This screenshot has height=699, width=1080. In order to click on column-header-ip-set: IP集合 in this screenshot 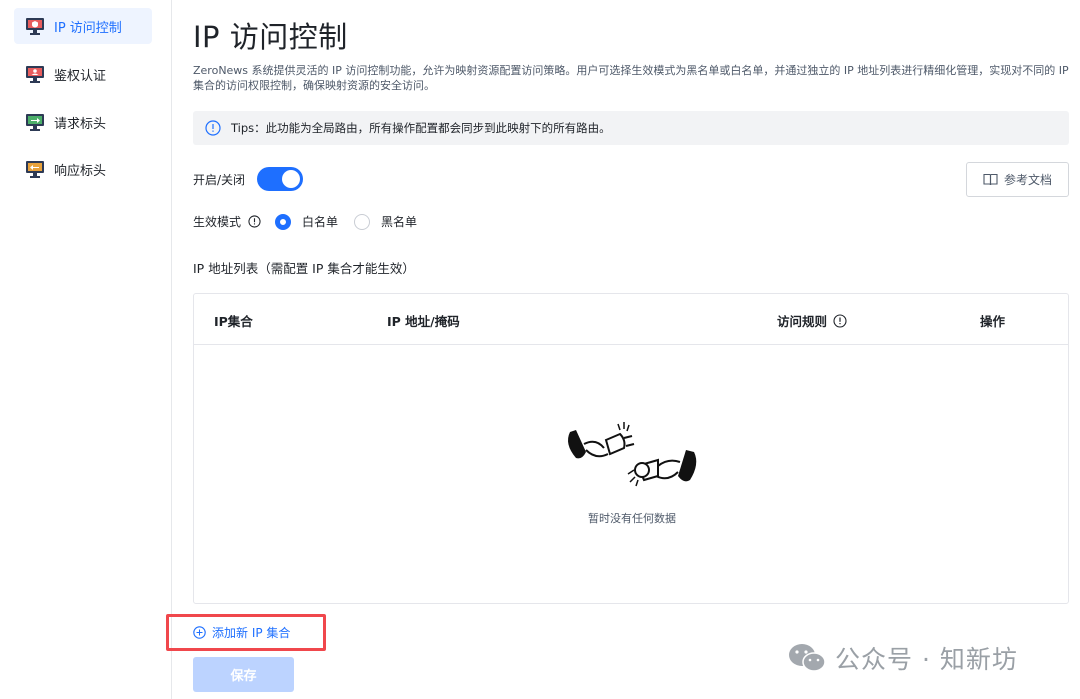, I will do `click(233, 320)`.